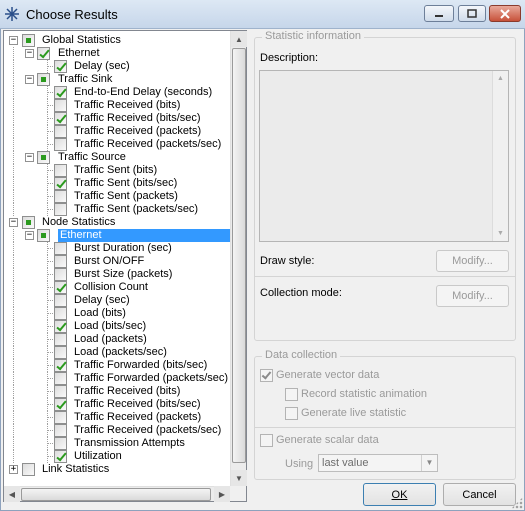 The image size is (525, 511). Describe the element at coordinates (117, 456) in the screenshot. I see `tree-row: Utilization` at that location.